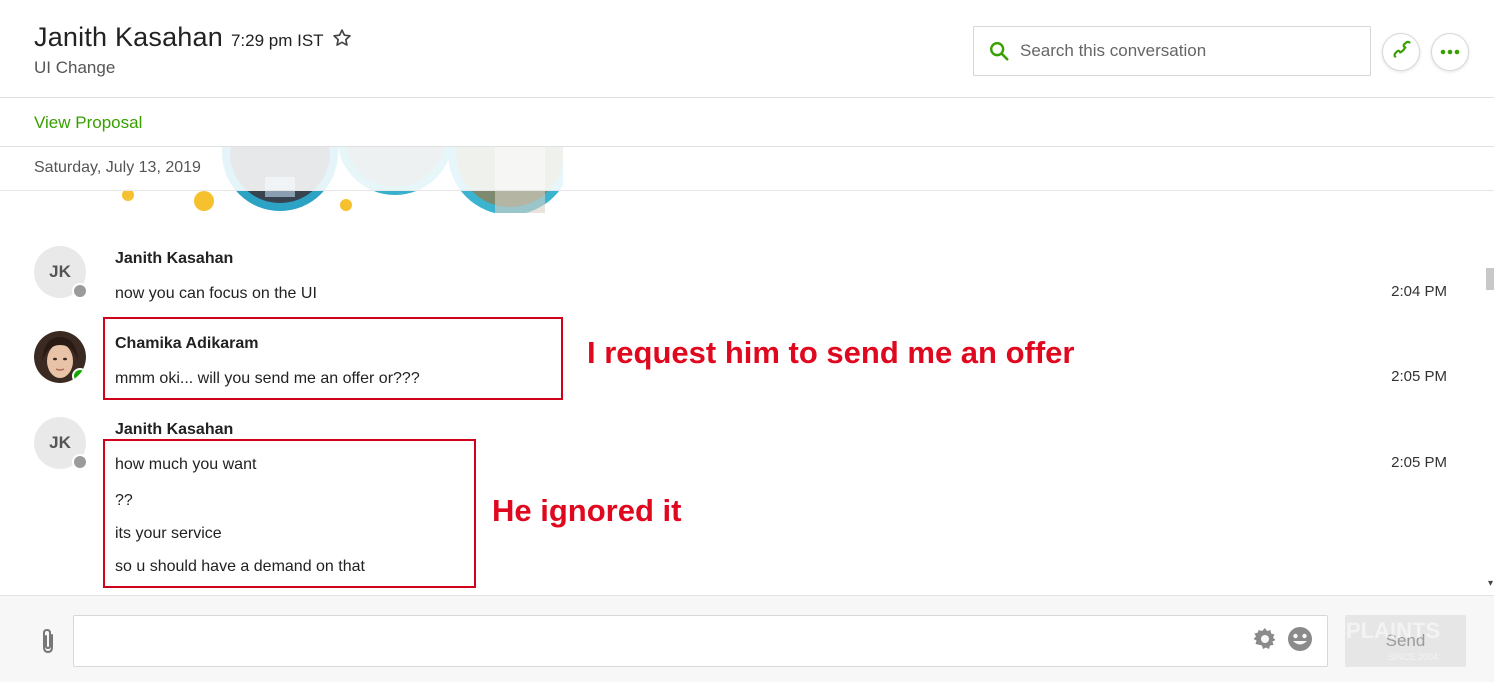  I want to click on call-button, so click(1401, 52).